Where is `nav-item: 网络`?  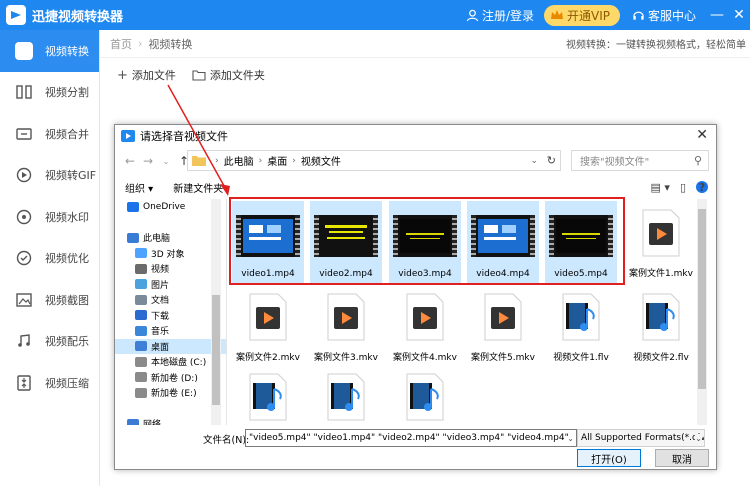 nav-item: 网络 is located at coordinates (170, 420).